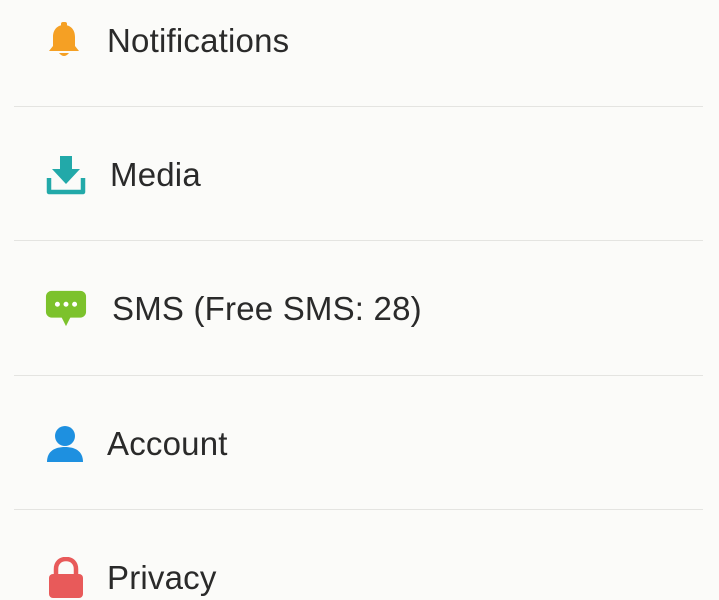 This screenshot has height=600, width=719. Describe the element at coordinates (359, 571) in the screenshot. I see `settings-item-privacy: Privacy` at that location.